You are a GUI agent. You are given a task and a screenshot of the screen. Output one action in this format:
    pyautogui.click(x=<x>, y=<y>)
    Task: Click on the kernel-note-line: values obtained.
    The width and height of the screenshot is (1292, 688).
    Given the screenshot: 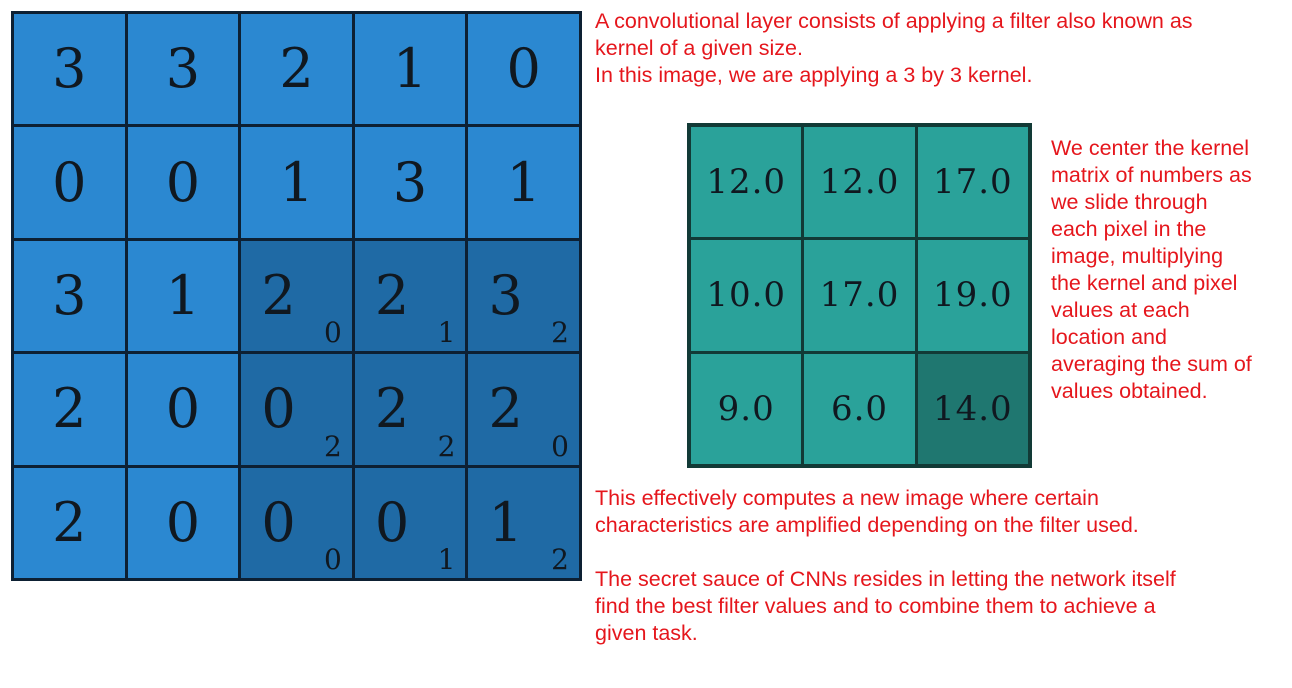 What is the action you would take?
    pyautogui.click(x=1129, y=391)
    